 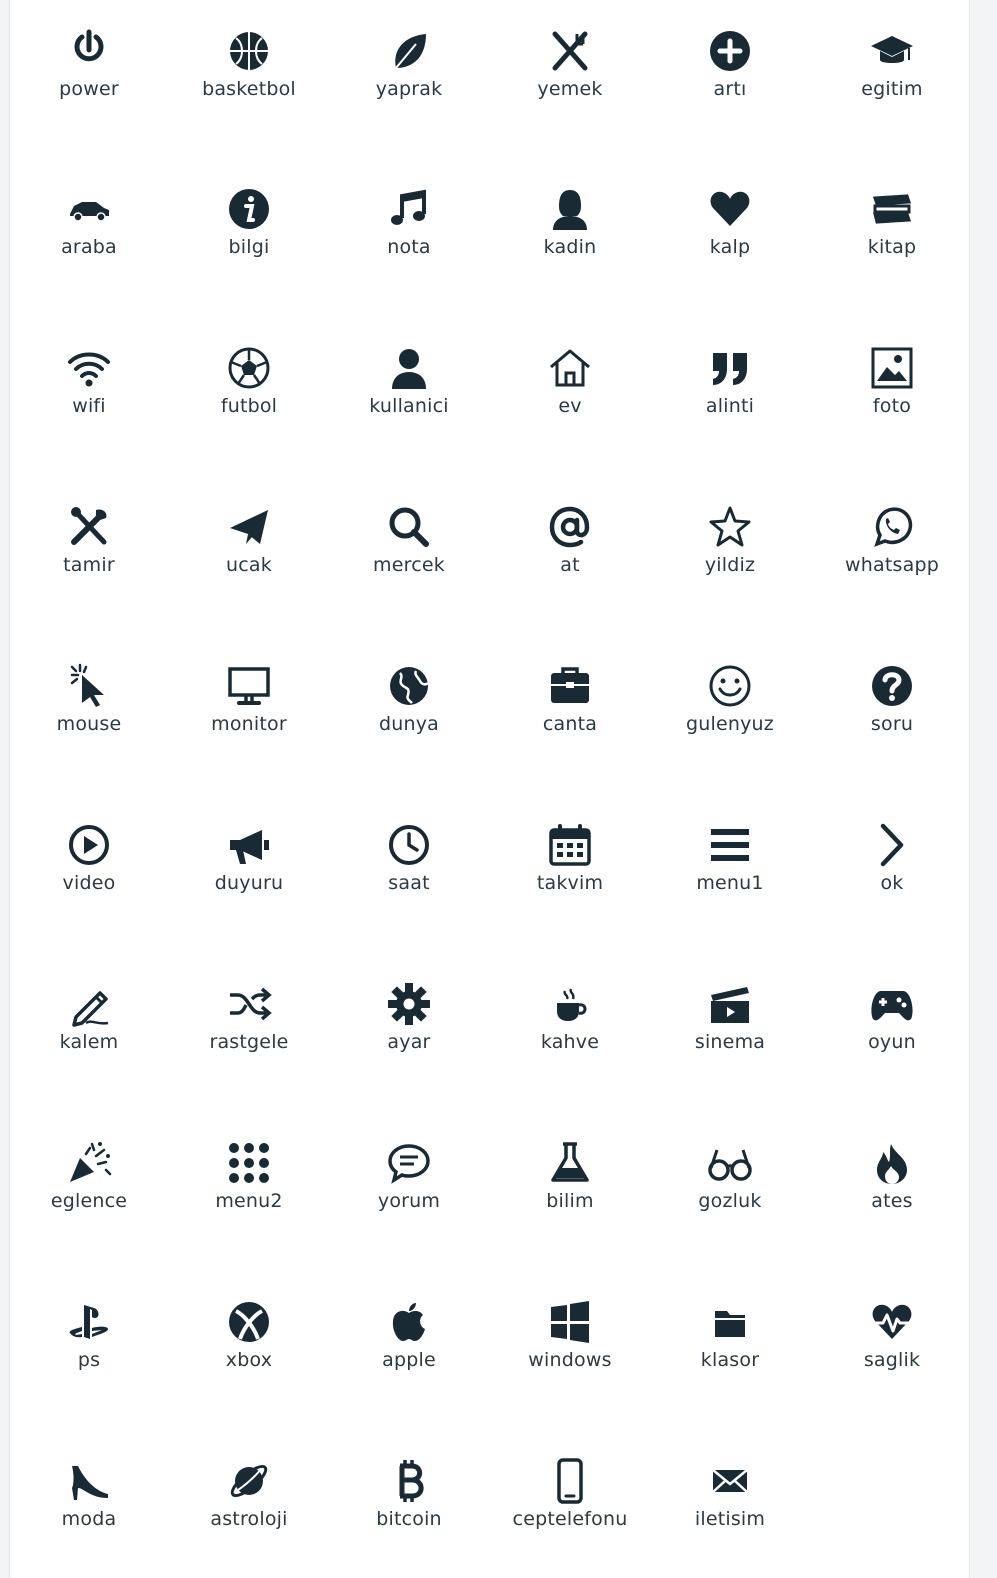 I want to click on icon-tile-wifi: wifi, so click(x=89, y=377).